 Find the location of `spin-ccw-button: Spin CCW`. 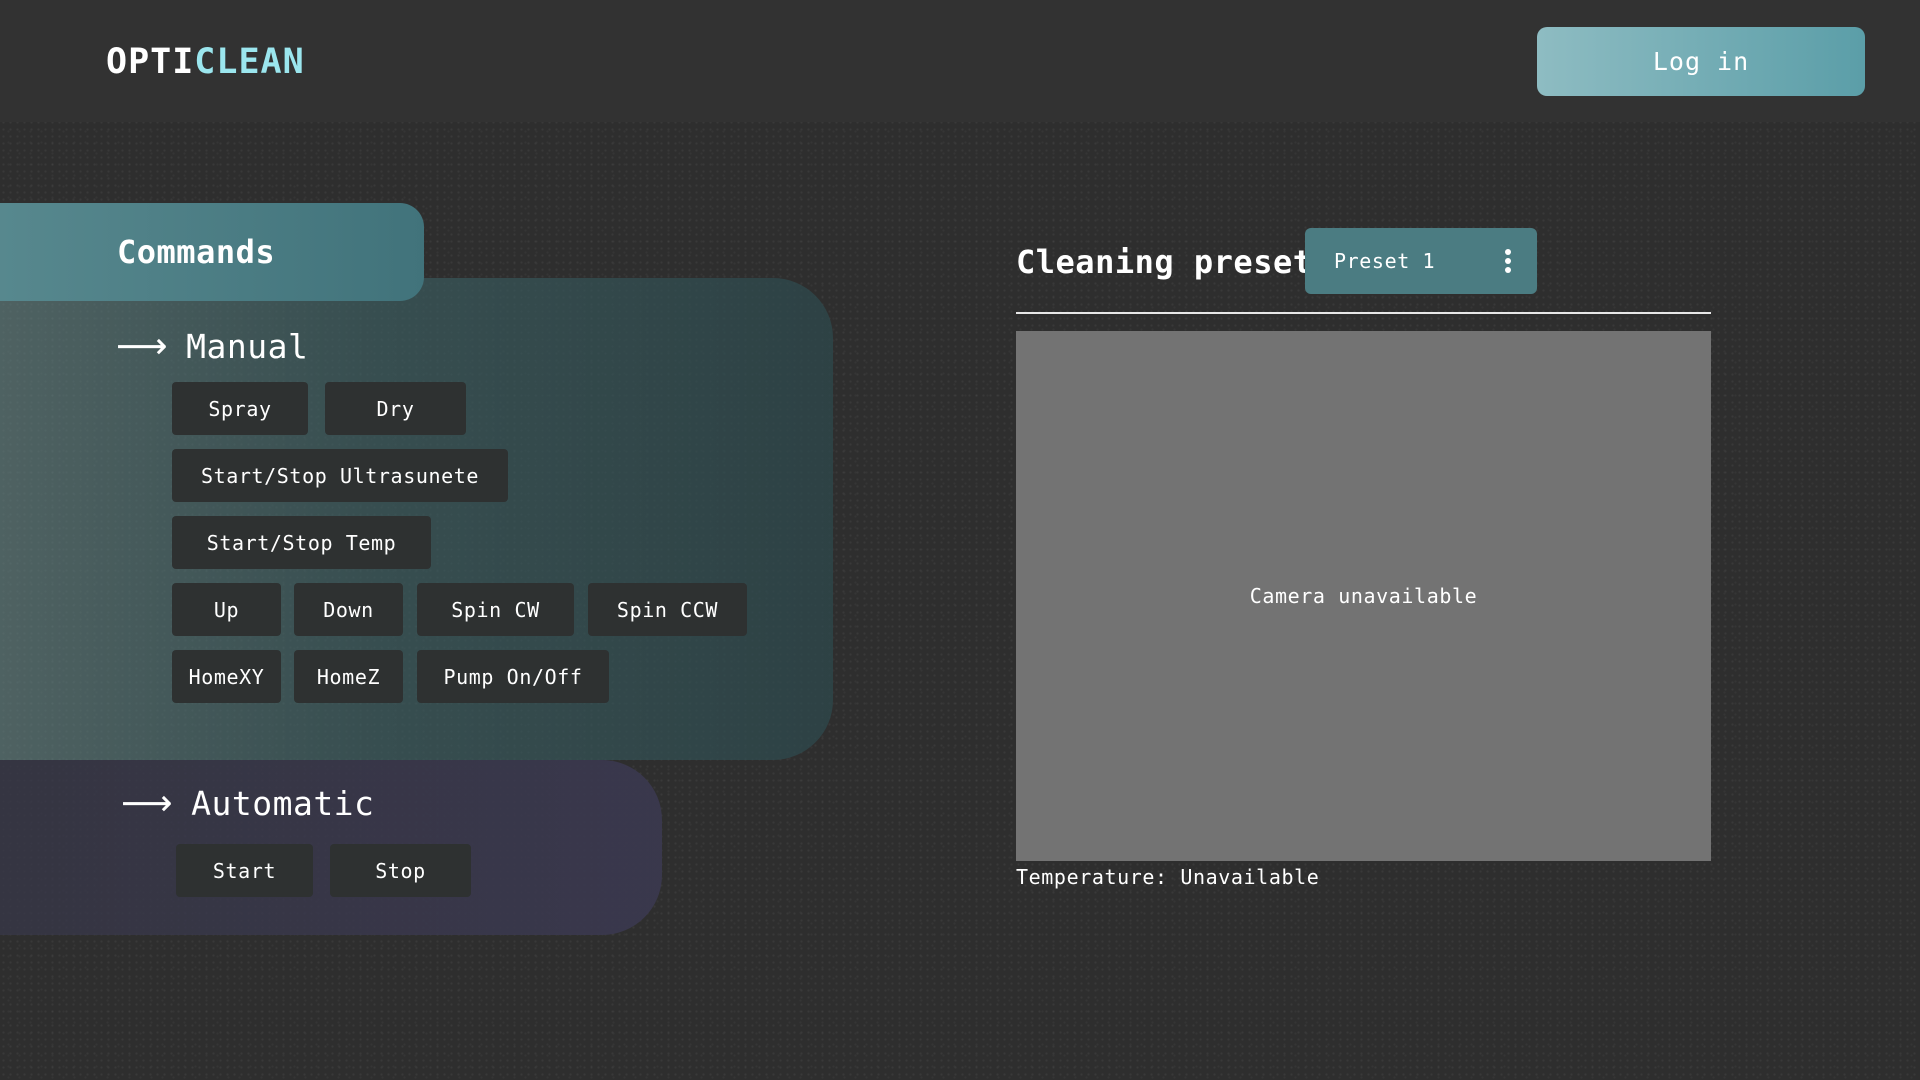

spin-ccw-button: Spin CCW is located at coordinates (667, 609).